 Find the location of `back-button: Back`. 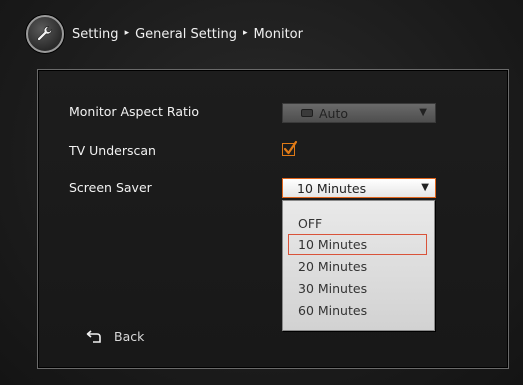

back-button: Back is located at coordinates (115, 336).